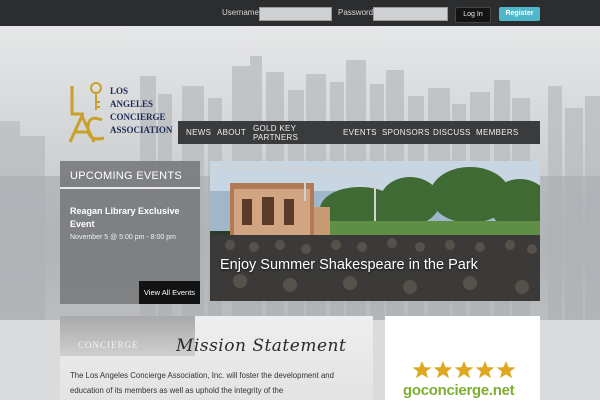 The width and height of the screenshot is (600, 400). I want to click on register-button: Register, so click(519, 14).